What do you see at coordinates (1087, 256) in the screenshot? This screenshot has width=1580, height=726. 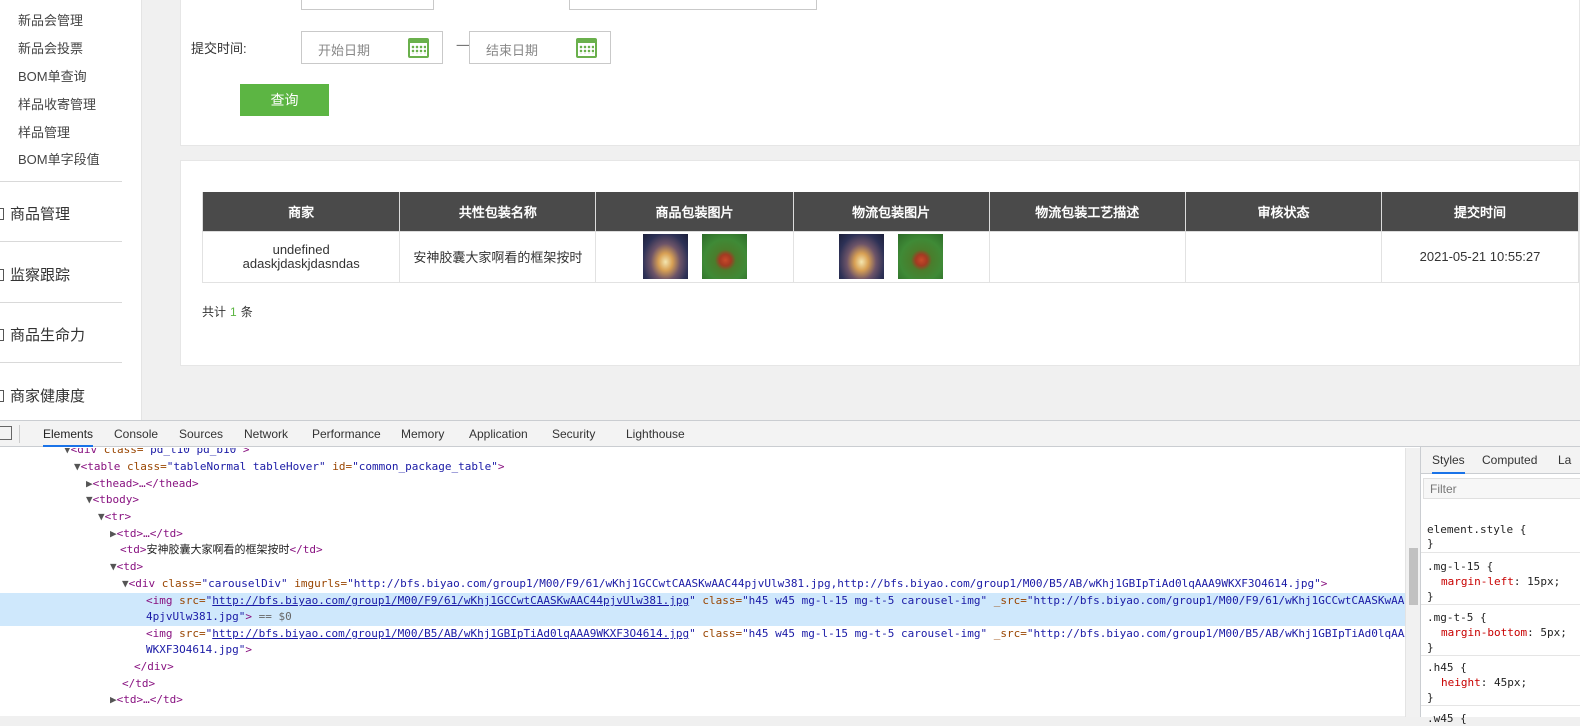 I see `cell-process-desc` at bounding box center [1087, 256].